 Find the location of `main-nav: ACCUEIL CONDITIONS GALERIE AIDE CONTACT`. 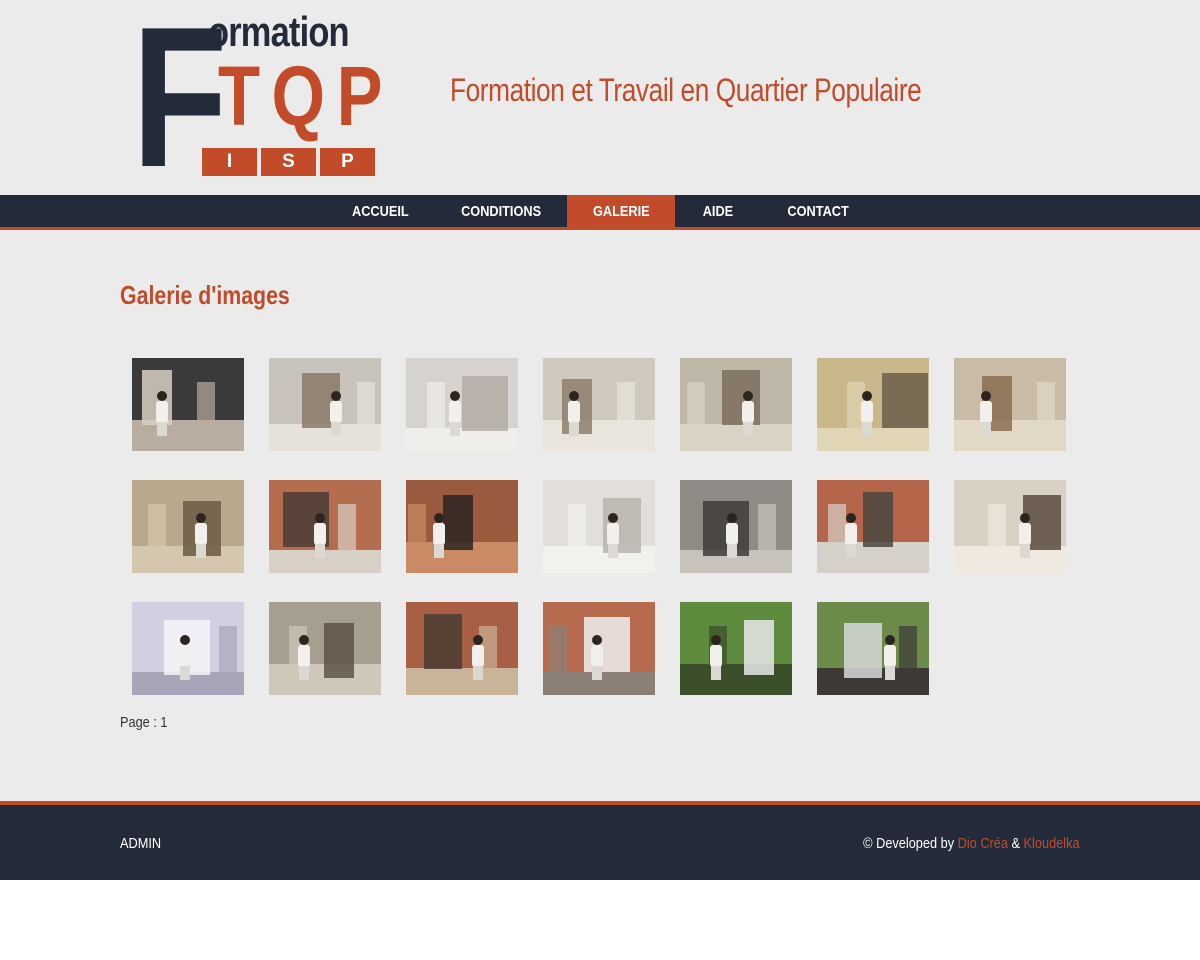

main-nav: ACCUEIL CONDITIONS GALERIE AIDE CONTACT is located at coordinates (600, 212).